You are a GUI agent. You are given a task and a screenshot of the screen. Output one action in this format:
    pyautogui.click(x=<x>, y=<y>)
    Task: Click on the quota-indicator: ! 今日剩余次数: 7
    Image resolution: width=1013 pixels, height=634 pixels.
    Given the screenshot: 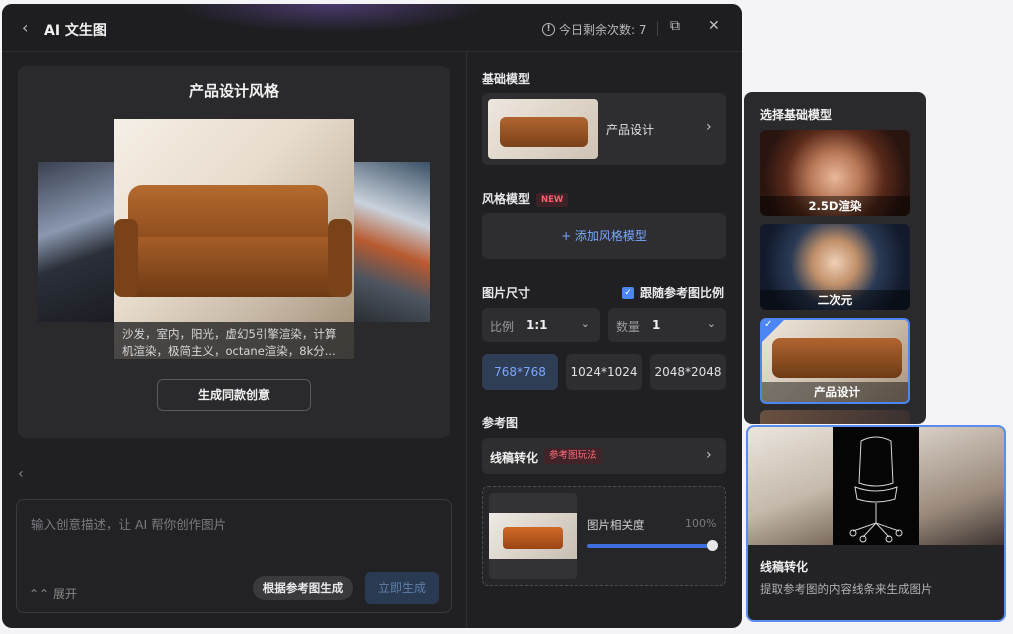 What is the action you would take?
    pyautogui.click(x=594, y=29)
    